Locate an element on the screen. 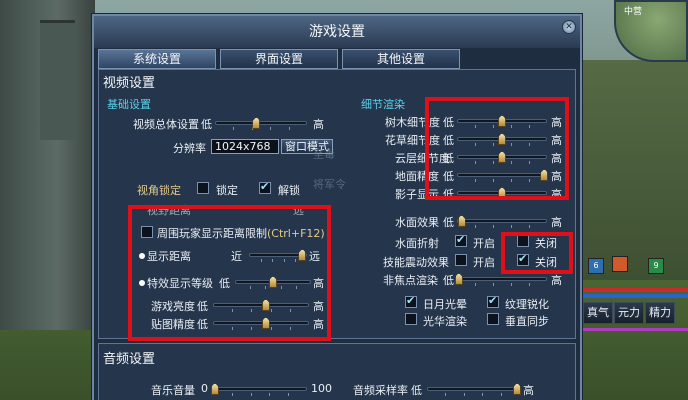  camera-unlock-checkbox is located at coordinates (265, 187).